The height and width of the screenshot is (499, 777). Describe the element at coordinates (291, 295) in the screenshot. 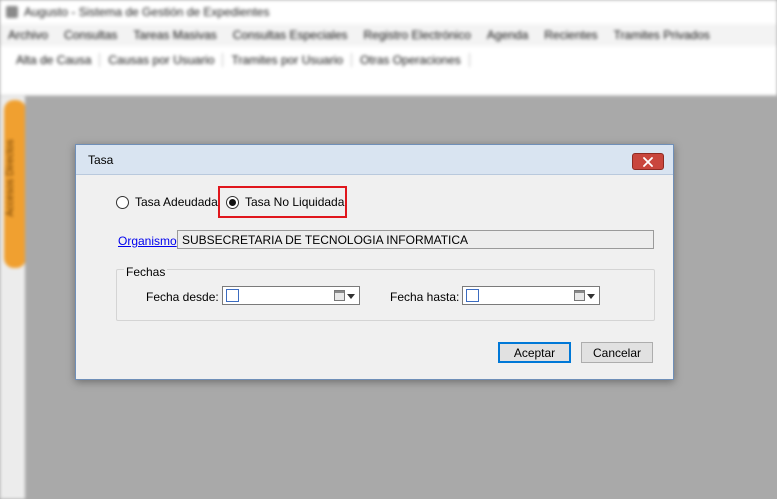

I see `fecha-desde-picker` at that location.